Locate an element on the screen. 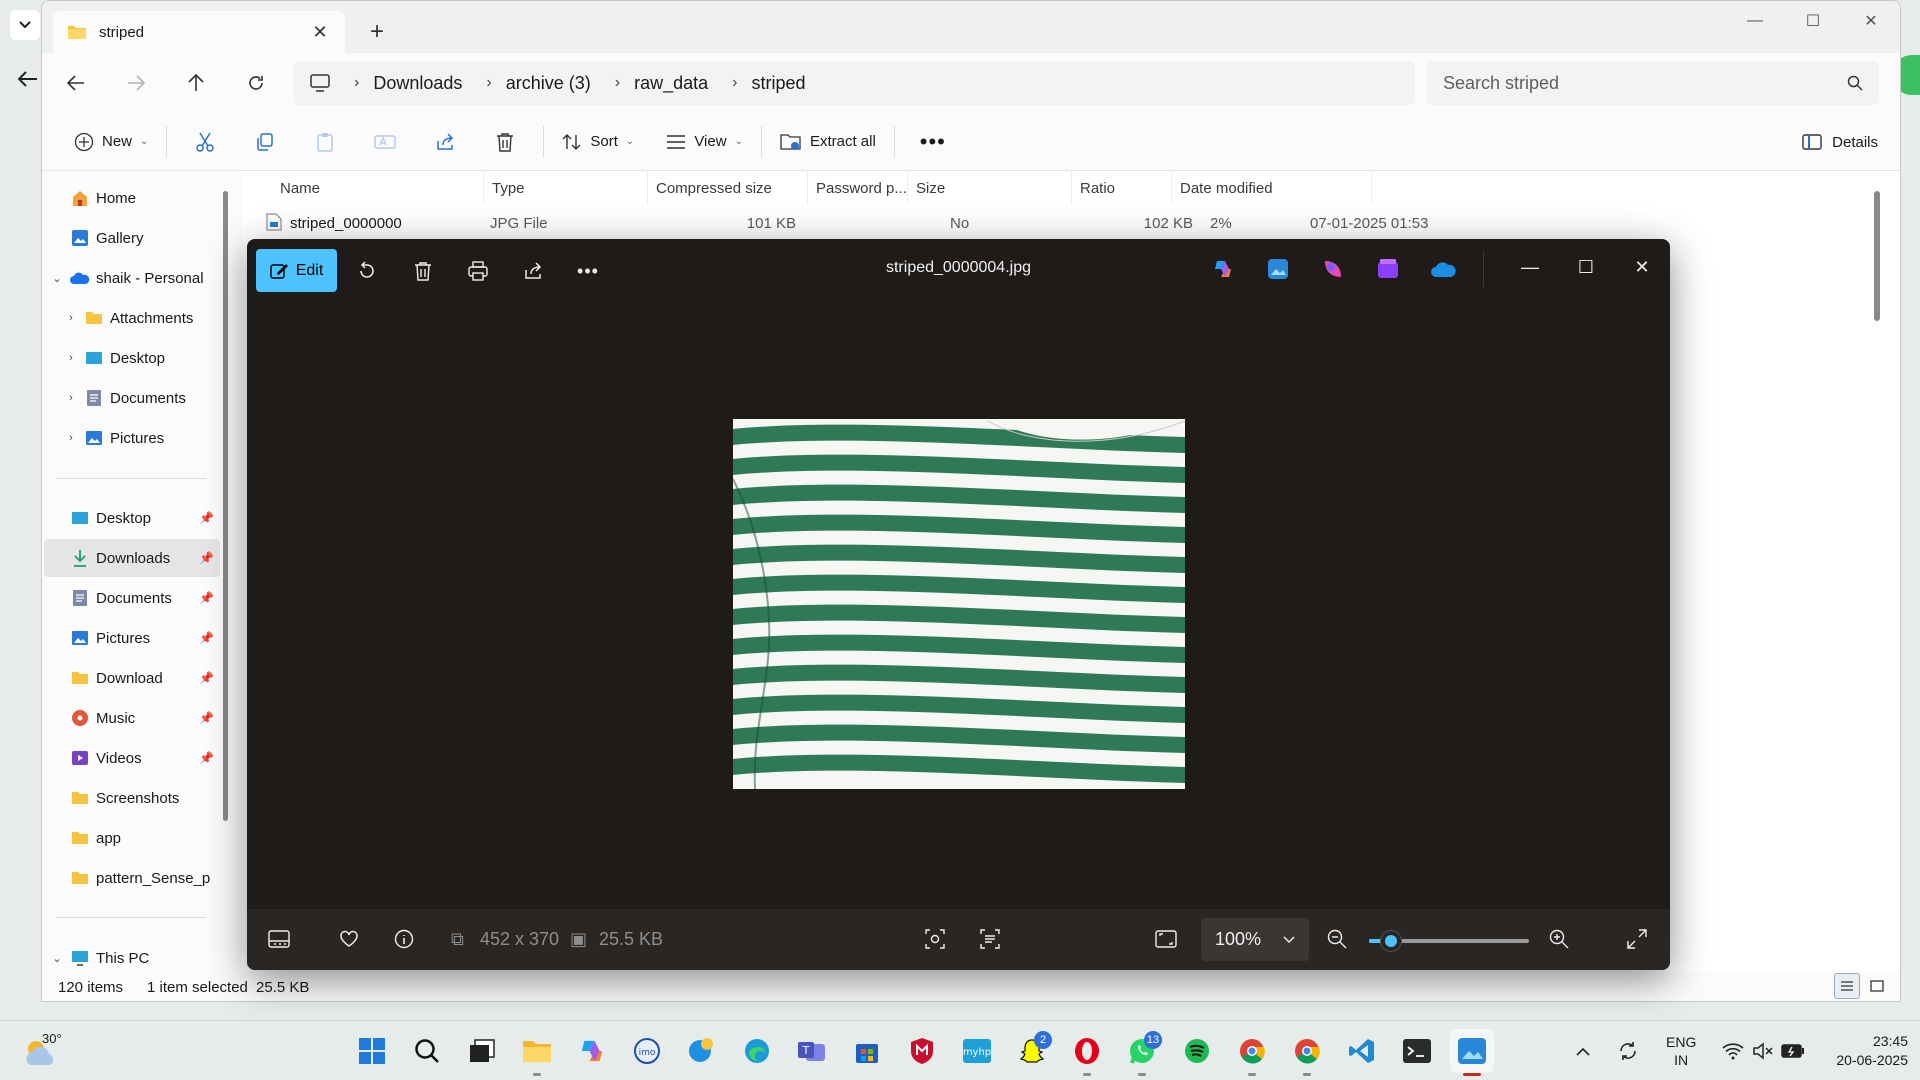 This screenshot has height=1080, width=1920. explorer-tab: striped ✕ is located at coordinates (199, 32).